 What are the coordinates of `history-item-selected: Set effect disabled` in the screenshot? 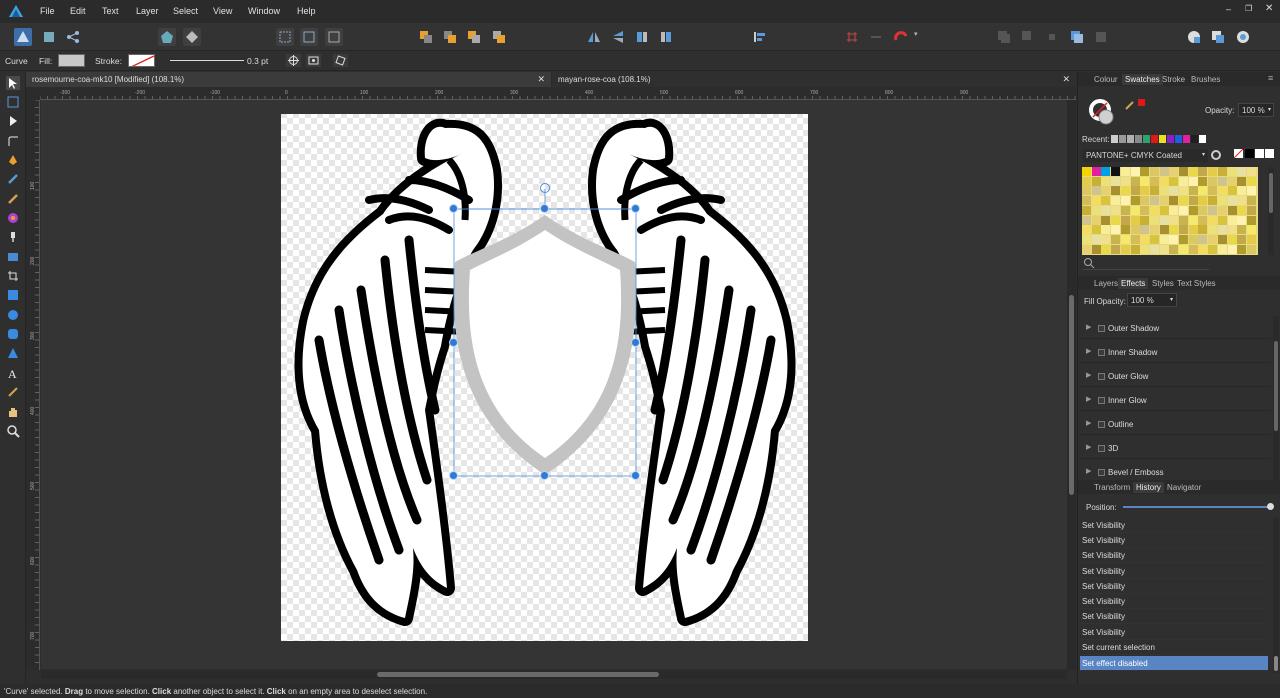 It's located at (1174, 663).